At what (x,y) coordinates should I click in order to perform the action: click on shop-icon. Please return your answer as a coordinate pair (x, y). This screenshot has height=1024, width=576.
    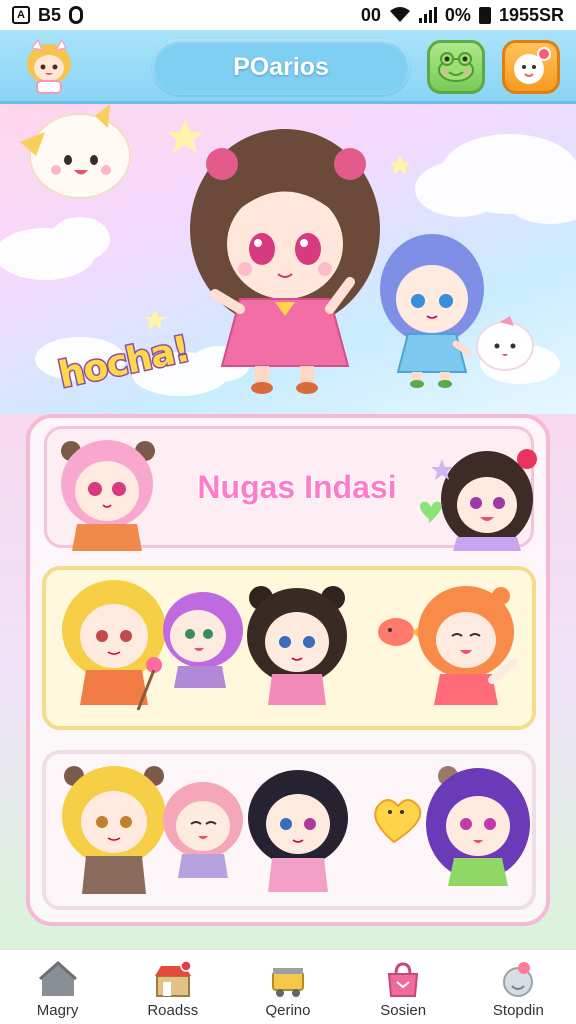
    Looking at the image, I should click on (173, 978).